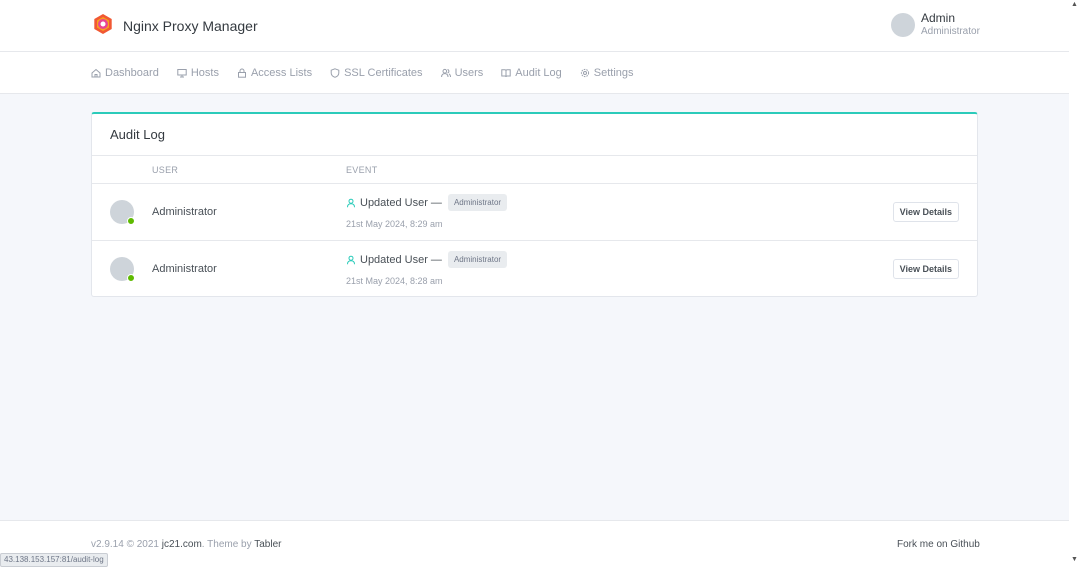 The image size is (1080, 567). Describe the element at coordinates (137, 134) in the screenshot. I see `card-title: Audit Log` at that location.